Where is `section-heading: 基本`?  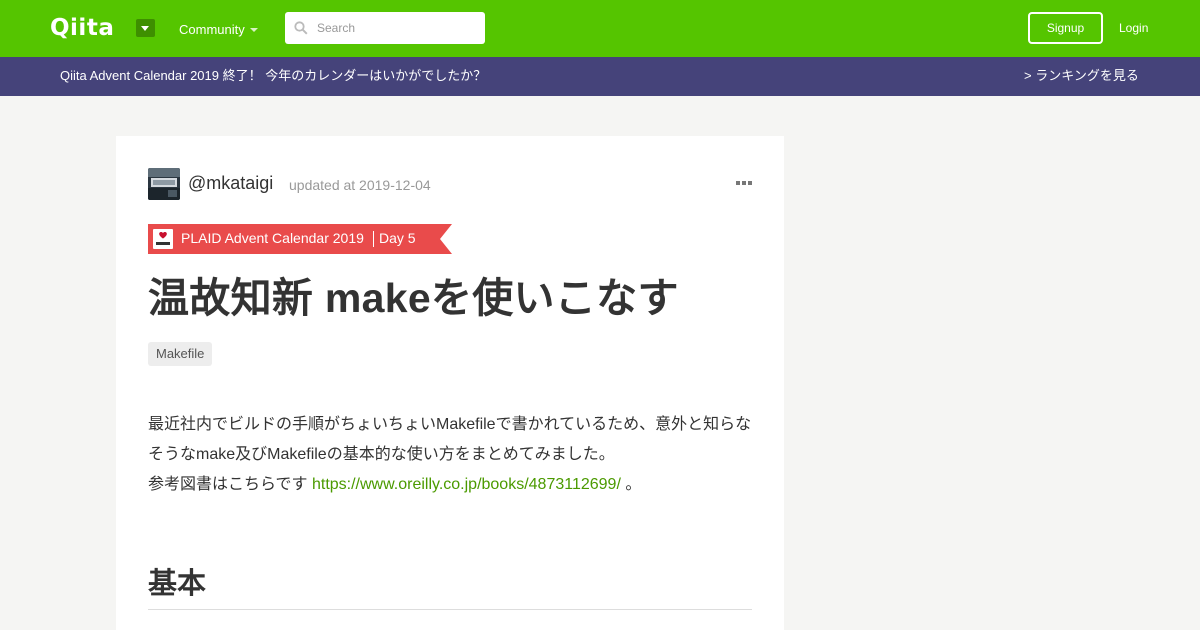 section-heading: 基本 is located at coordinates (177, 584).